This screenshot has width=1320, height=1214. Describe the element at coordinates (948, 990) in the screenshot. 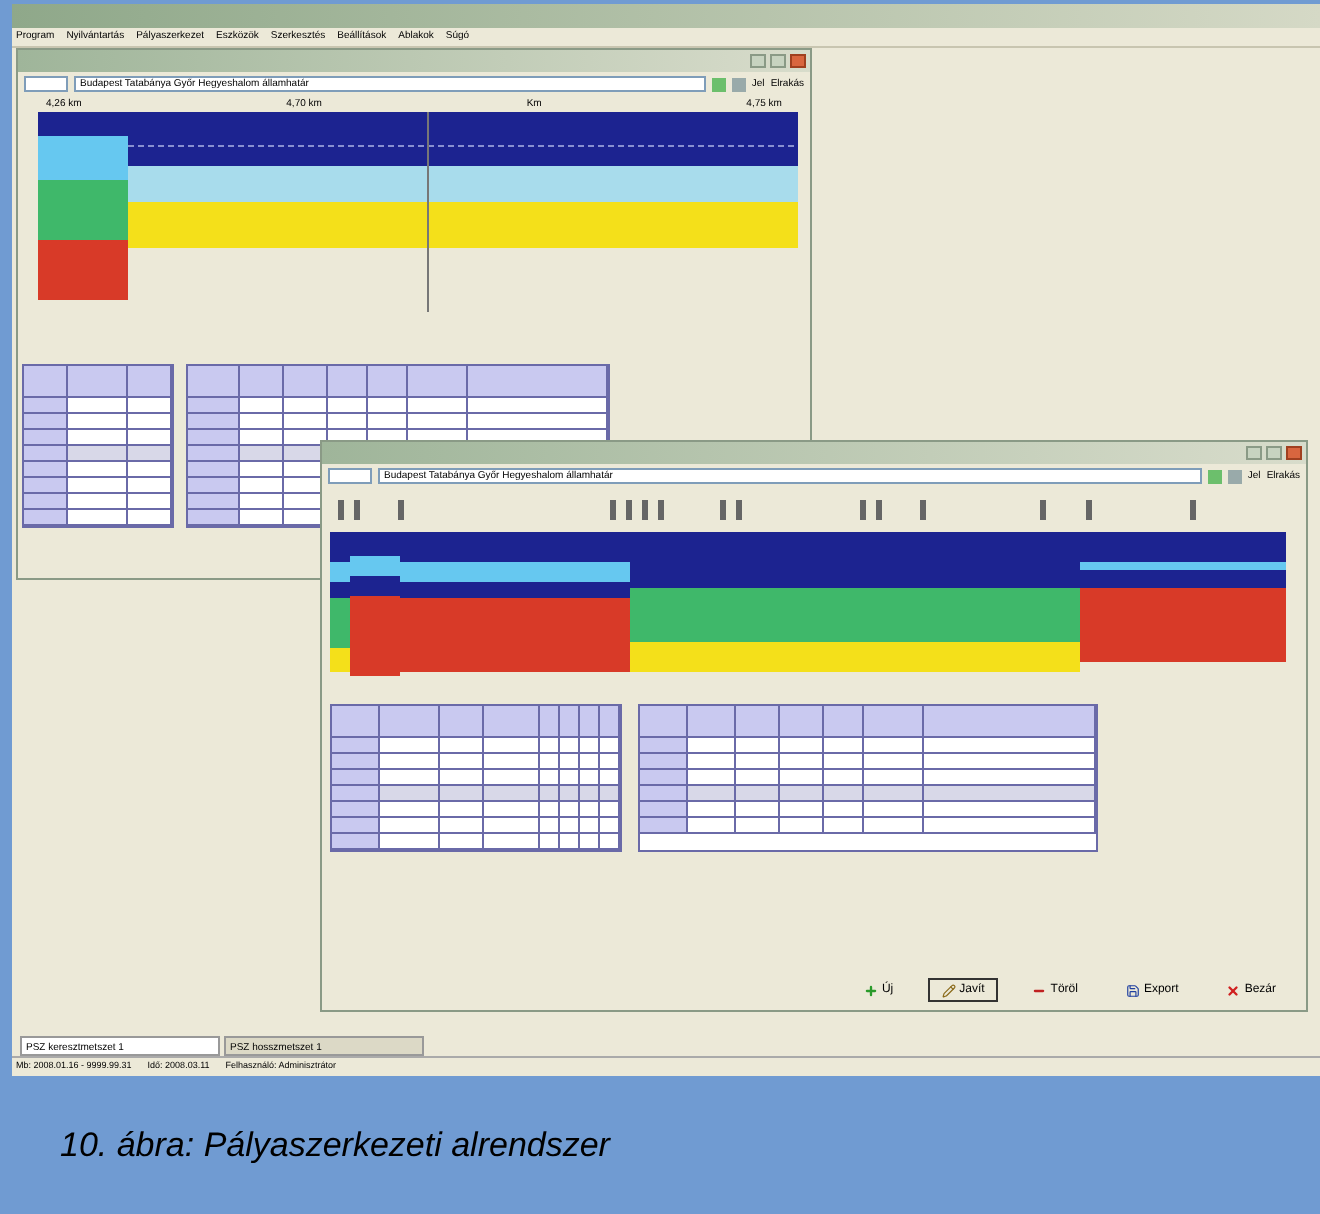

I see `pencil-icon` at that location.